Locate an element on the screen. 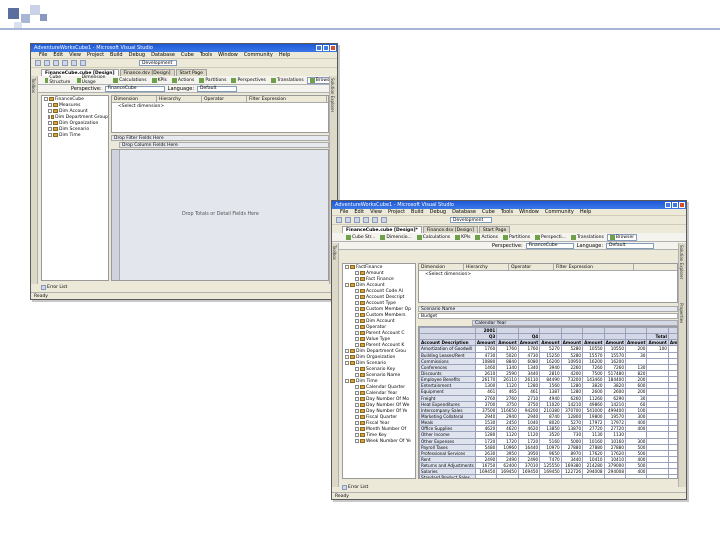 The width and height of the screenshot is (720, 540). cube-tab: KPIs is located at coordinates (159, 80).